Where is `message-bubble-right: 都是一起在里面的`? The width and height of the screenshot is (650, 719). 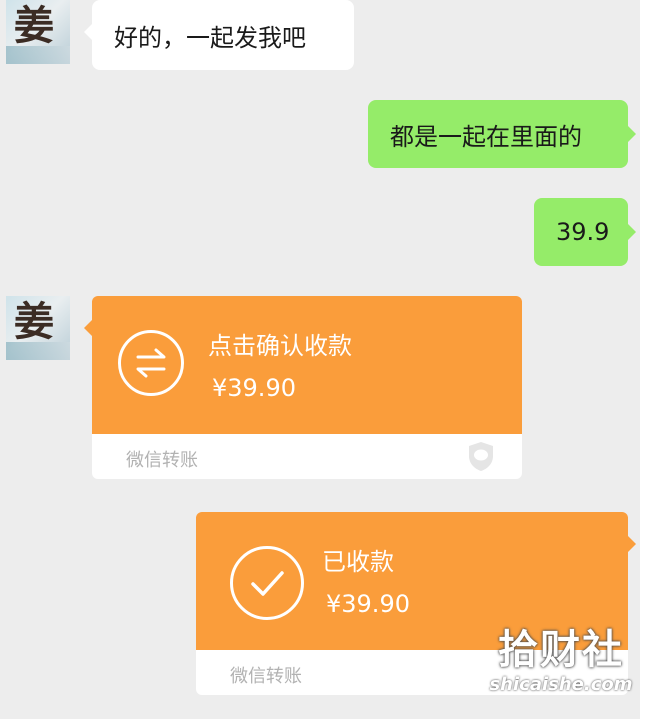
message-bubble-right: 都是一起在里面的 is located at coordinates (502, 134).